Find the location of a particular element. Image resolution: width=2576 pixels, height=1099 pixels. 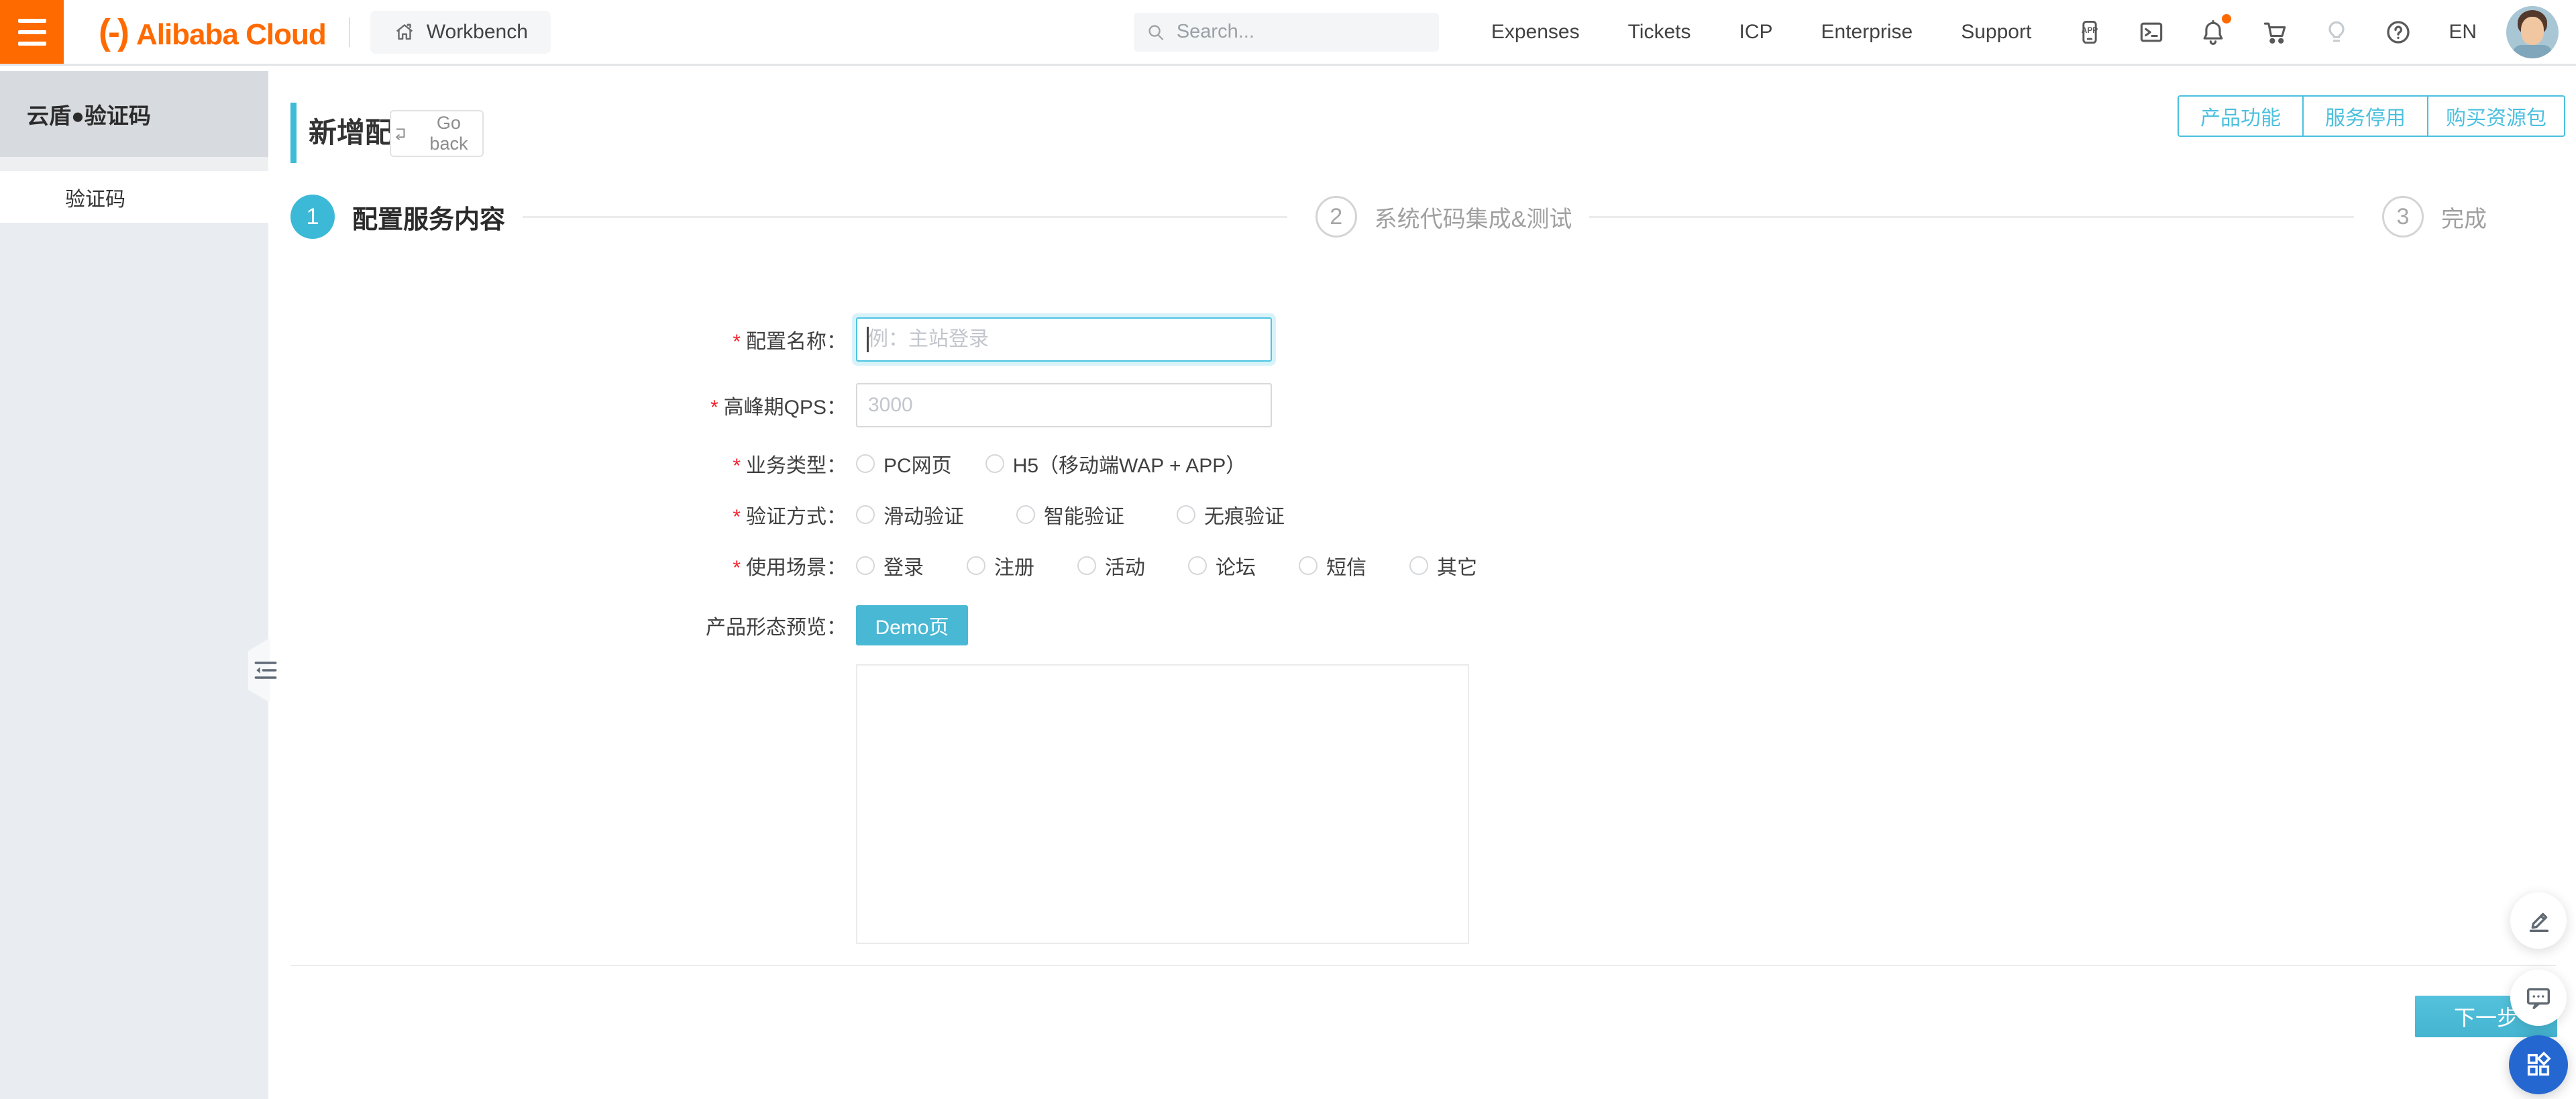

avatar-face is located at coordinates (2532, 30).